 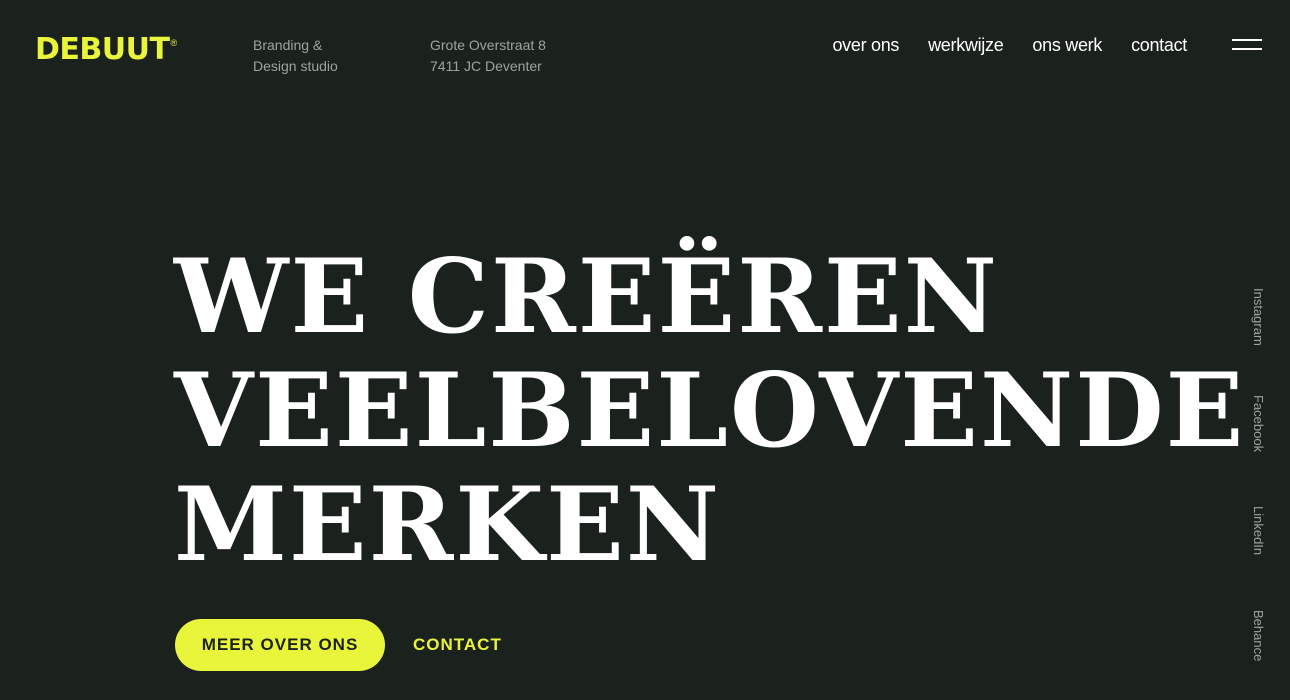 I want to click on logo-wordmark: DEBUUT, so click(x=102, y=49).